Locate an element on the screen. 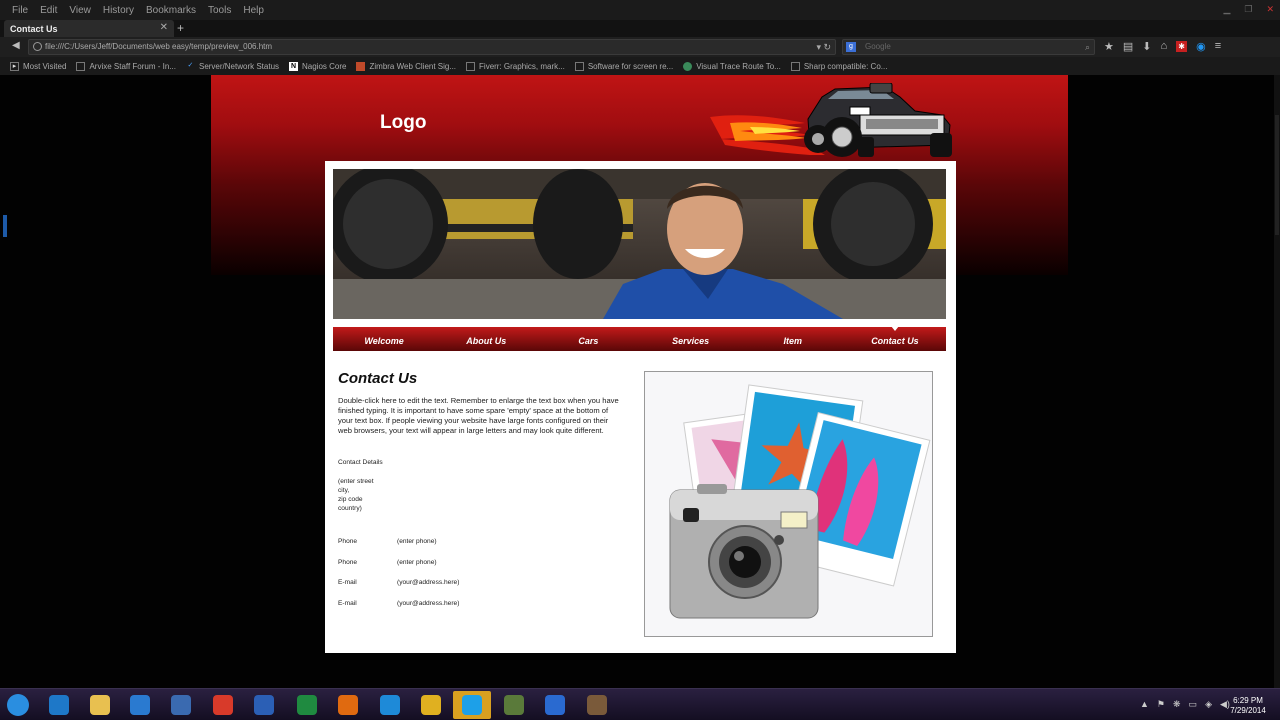 This screenshot has height=720, width=1280. taskbar-clock: 6:29 PM 7/29/2014 is located at coordinates (1248, 706).